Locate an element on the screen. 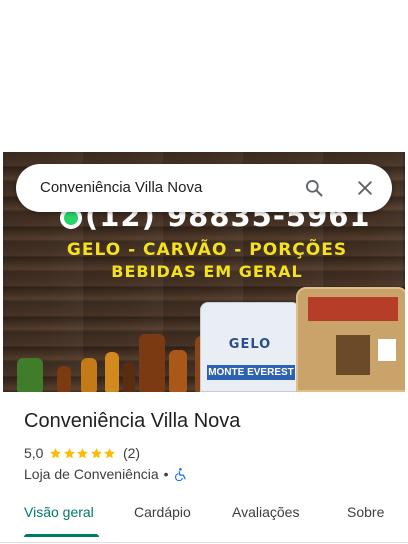  ice-bag-brand: GELO is located at coordinates (250, 344).